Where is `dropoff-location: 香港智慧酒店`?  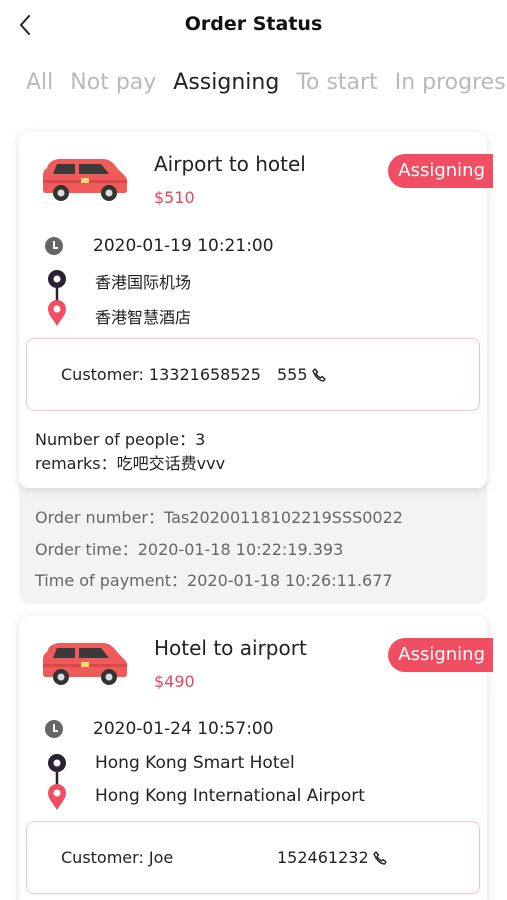
dropoff-location: 香港智慧酒店 is located at coordinates (143, 317).